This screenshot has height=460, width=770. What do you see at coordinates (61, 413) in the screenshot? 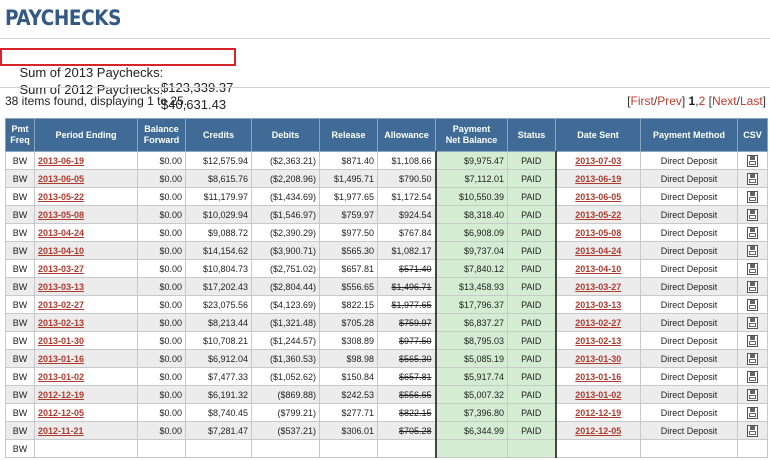
I see `period-link: 2012-12-05` at bounding box center [61, 413].